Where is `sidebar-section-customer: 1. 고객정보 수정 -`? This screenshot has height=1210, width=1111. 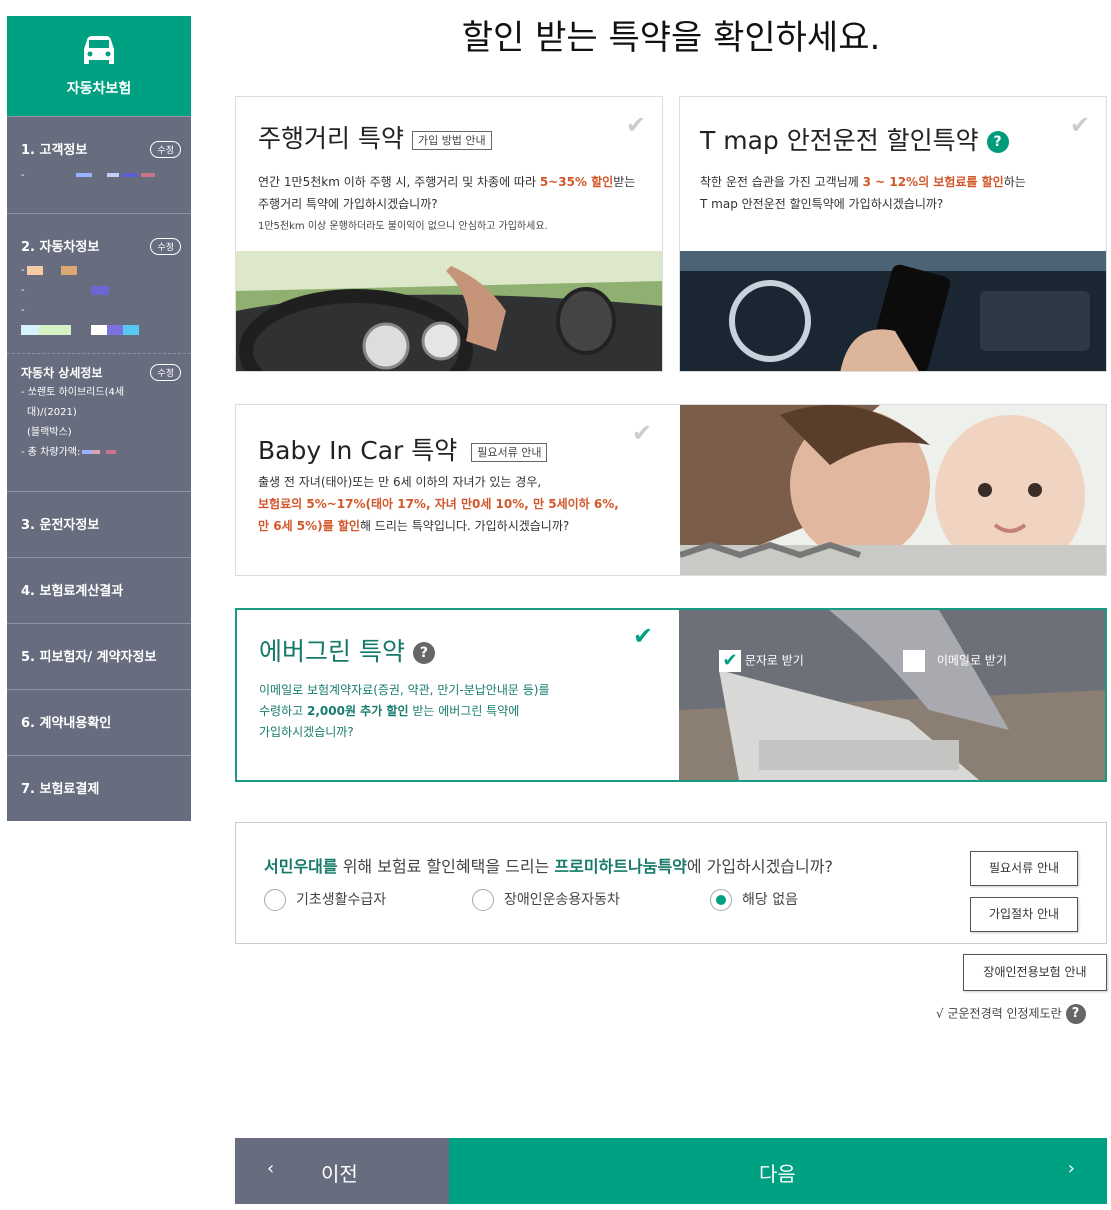 sidebar-section-customer: 1. 고객정보 수정 - is located at coordinates (99, 164).